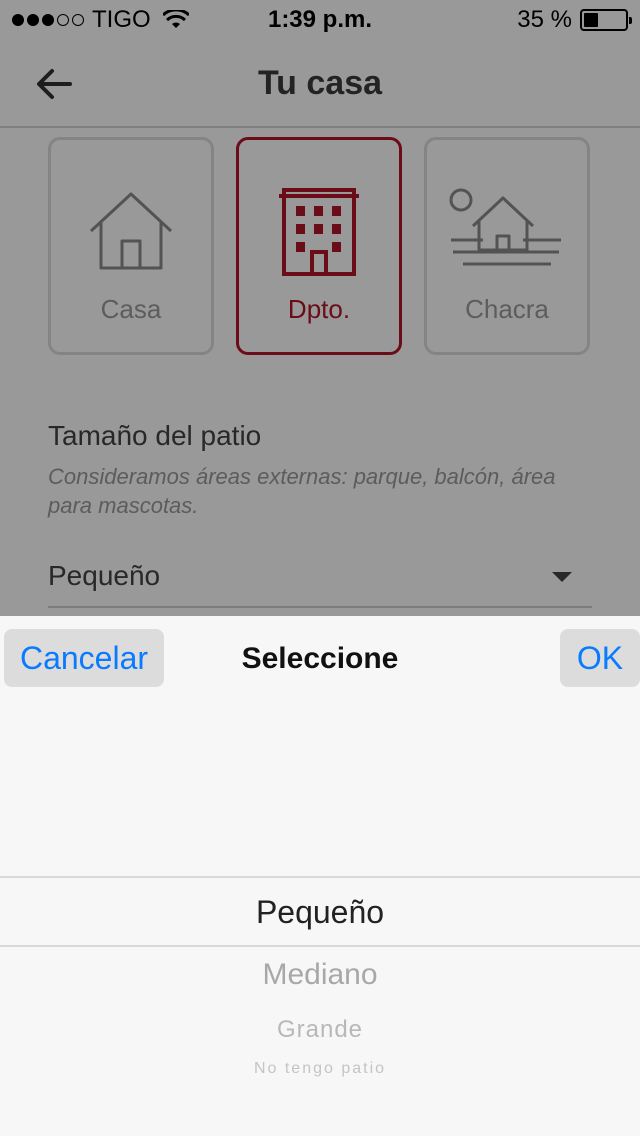 The height and width of the screenshot is (1136, 640). Describe the element at coordinates (320, 1030) in the screenshot. I see `picker-option: Grande` at that location.